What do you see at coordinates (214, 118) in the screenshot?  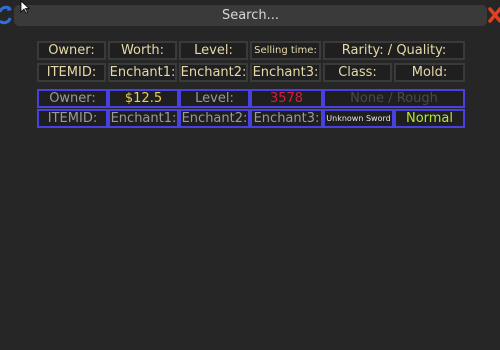 I see `item-enchant2: Enchant2:` at bounding box center [214, 118].